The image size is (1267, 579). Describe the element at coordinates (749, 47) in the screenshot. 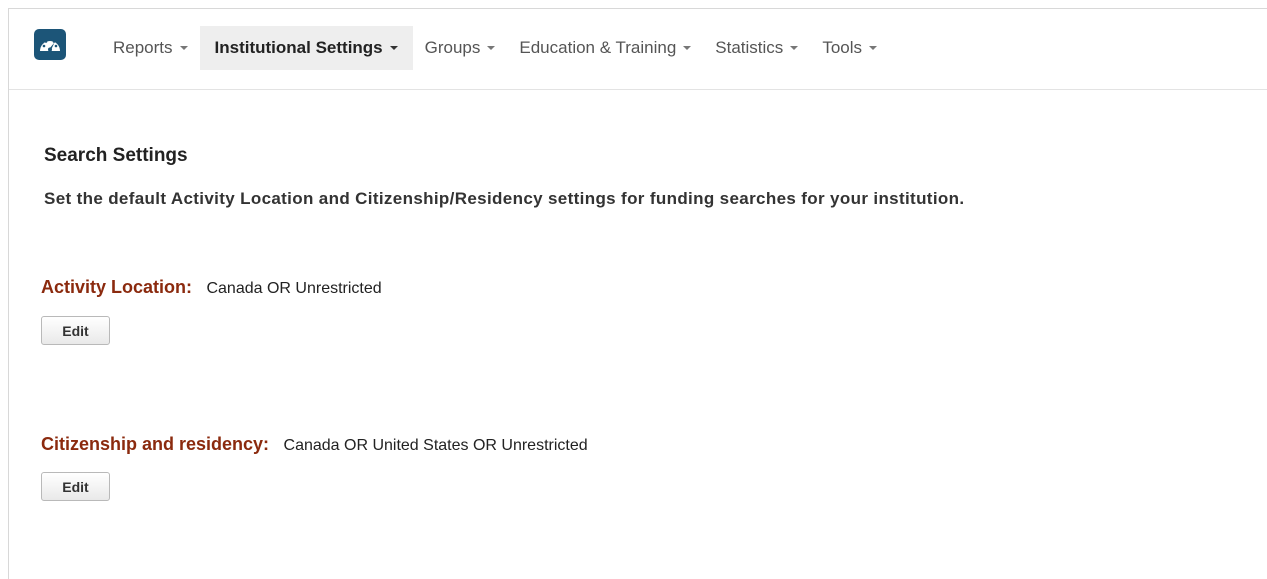

I see `nav-item-label: Statistics` at that location.